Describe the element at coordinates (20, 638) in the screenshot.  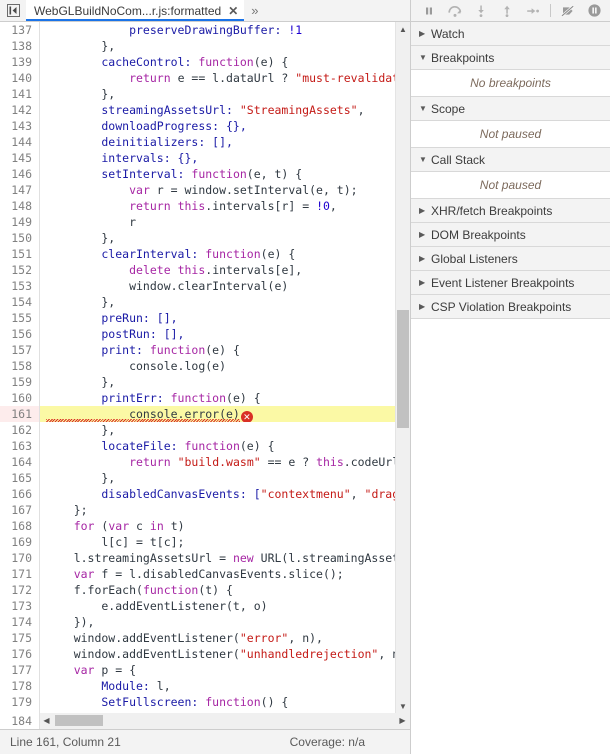
I see `line-number: 175` at that location.